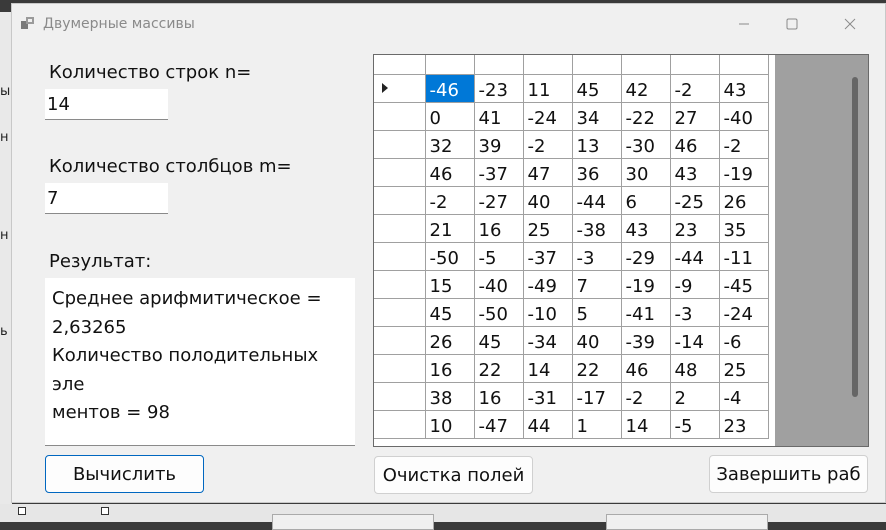  I want to click on matrix-cell: 47, so click(547, 172).